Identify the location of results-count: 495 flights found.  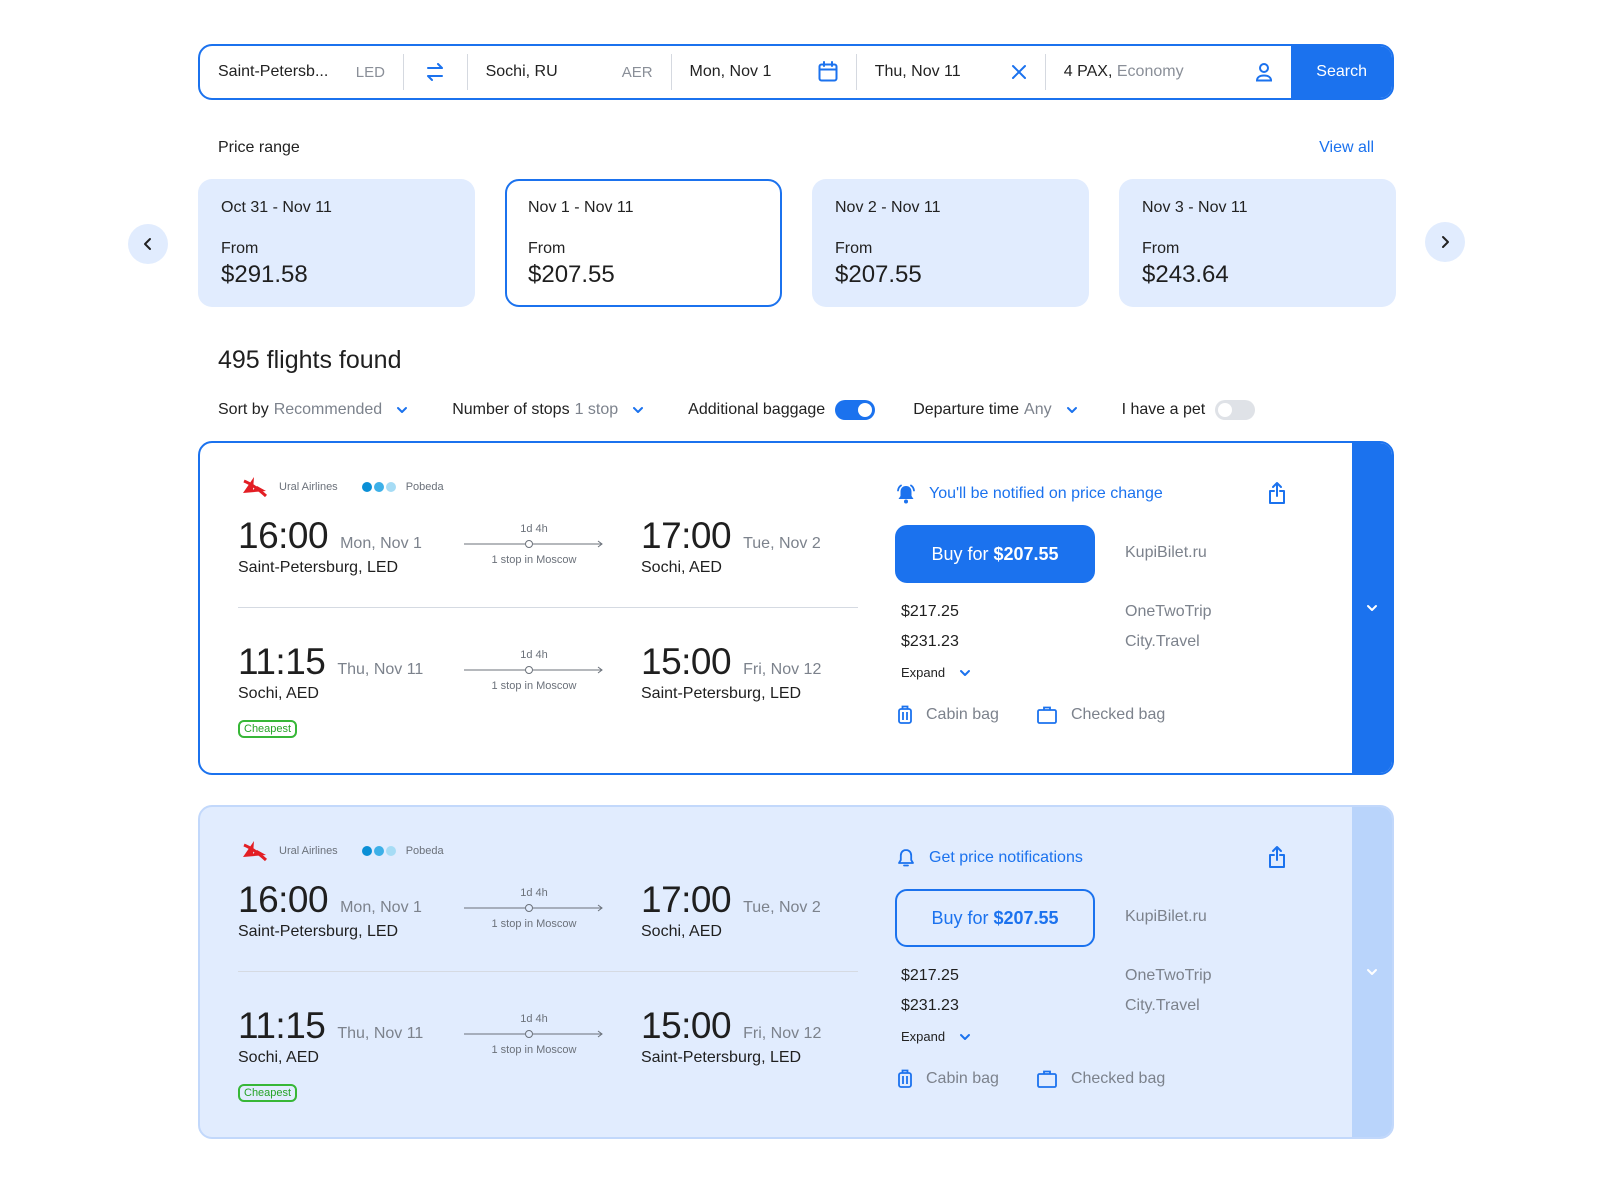
(310, 360).